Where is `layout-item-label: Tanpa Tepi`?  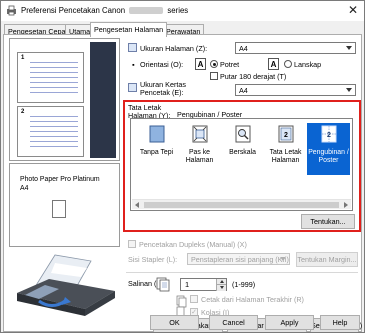
layout-item-label: Tanpa Tepi is located at coordinates (156, 152).